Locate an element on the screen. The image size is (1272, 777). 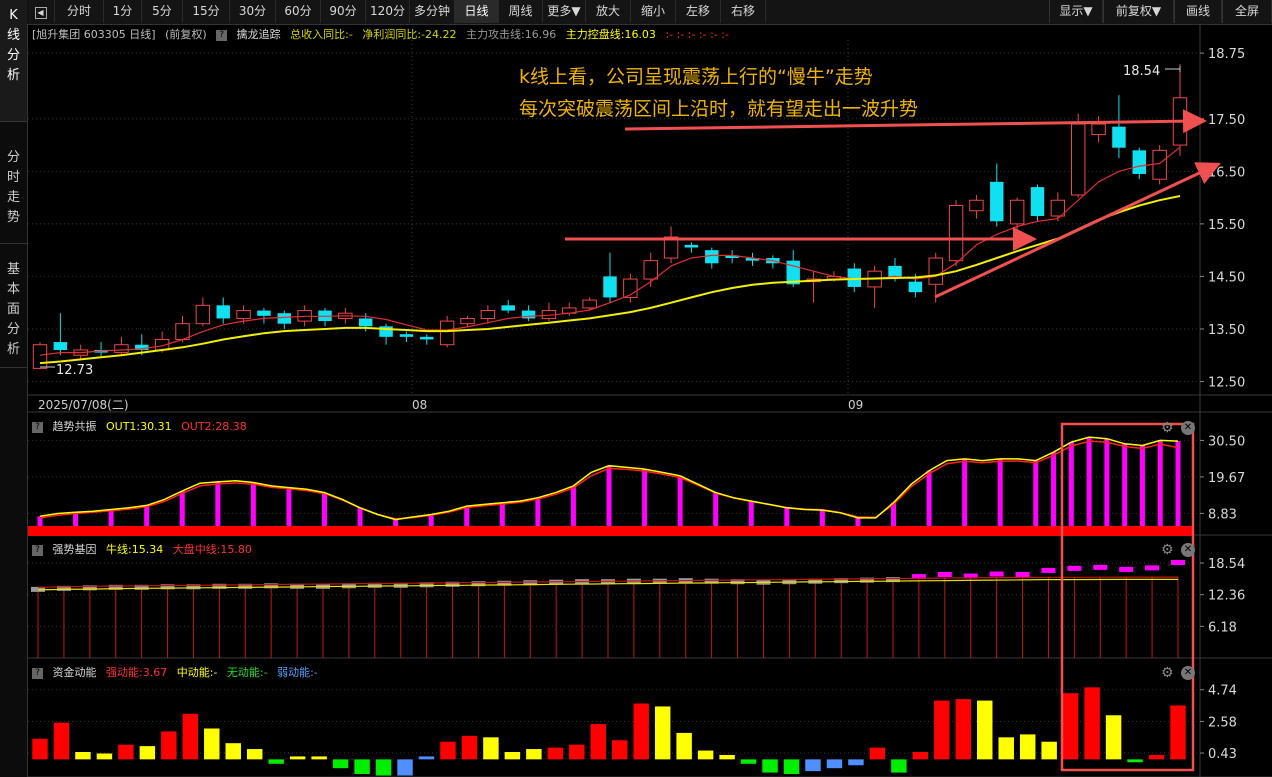
strong-indicator-name: 强势基因 is located at coordinates (75, 549).